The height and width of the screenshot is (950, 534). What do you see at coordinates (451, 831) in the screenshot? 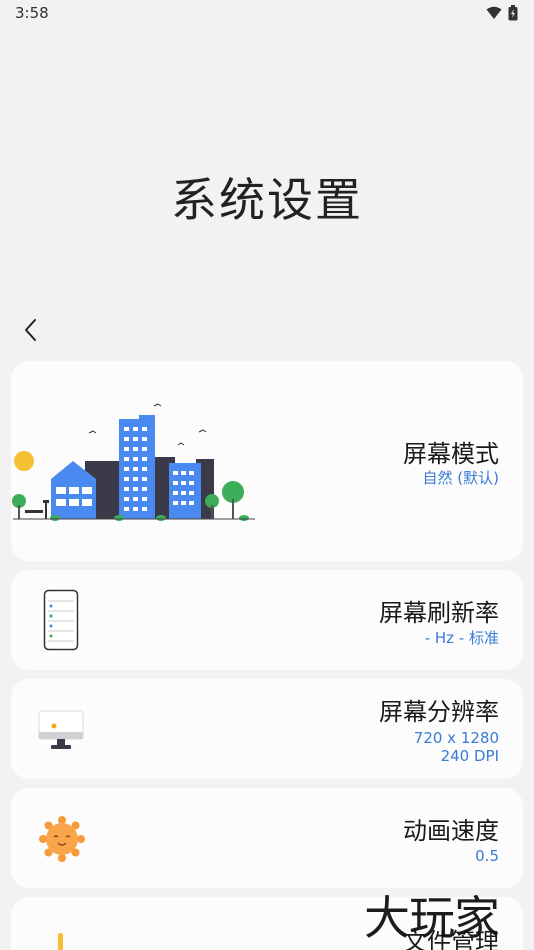
I see `animation-speed-title: 动画速度` at bounding box center [451, 831].